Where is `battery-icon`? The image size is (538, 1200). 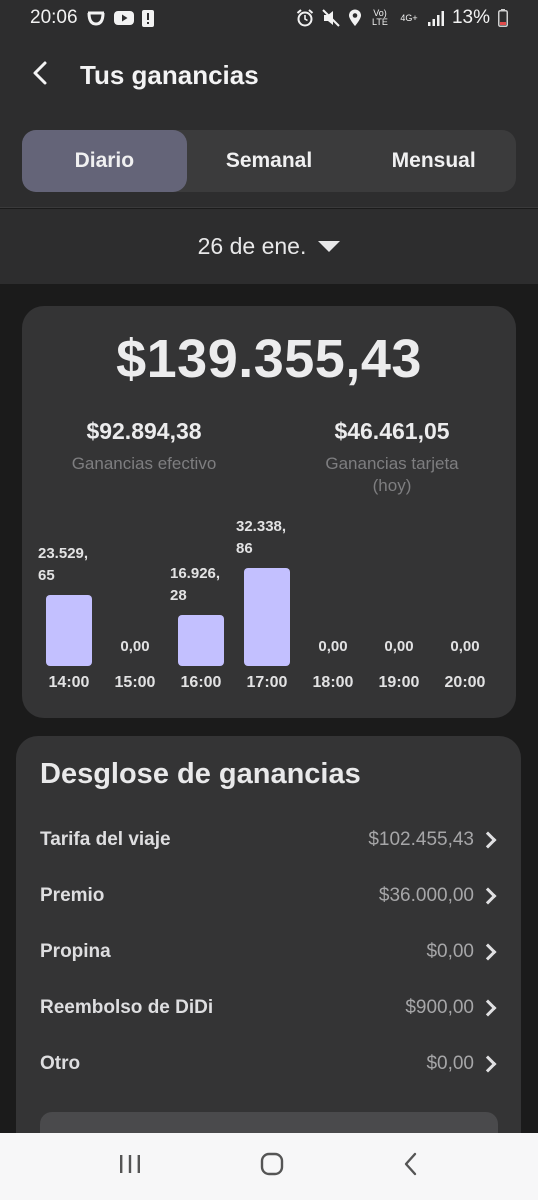
battery-icon is located at coordinates (503, 18).